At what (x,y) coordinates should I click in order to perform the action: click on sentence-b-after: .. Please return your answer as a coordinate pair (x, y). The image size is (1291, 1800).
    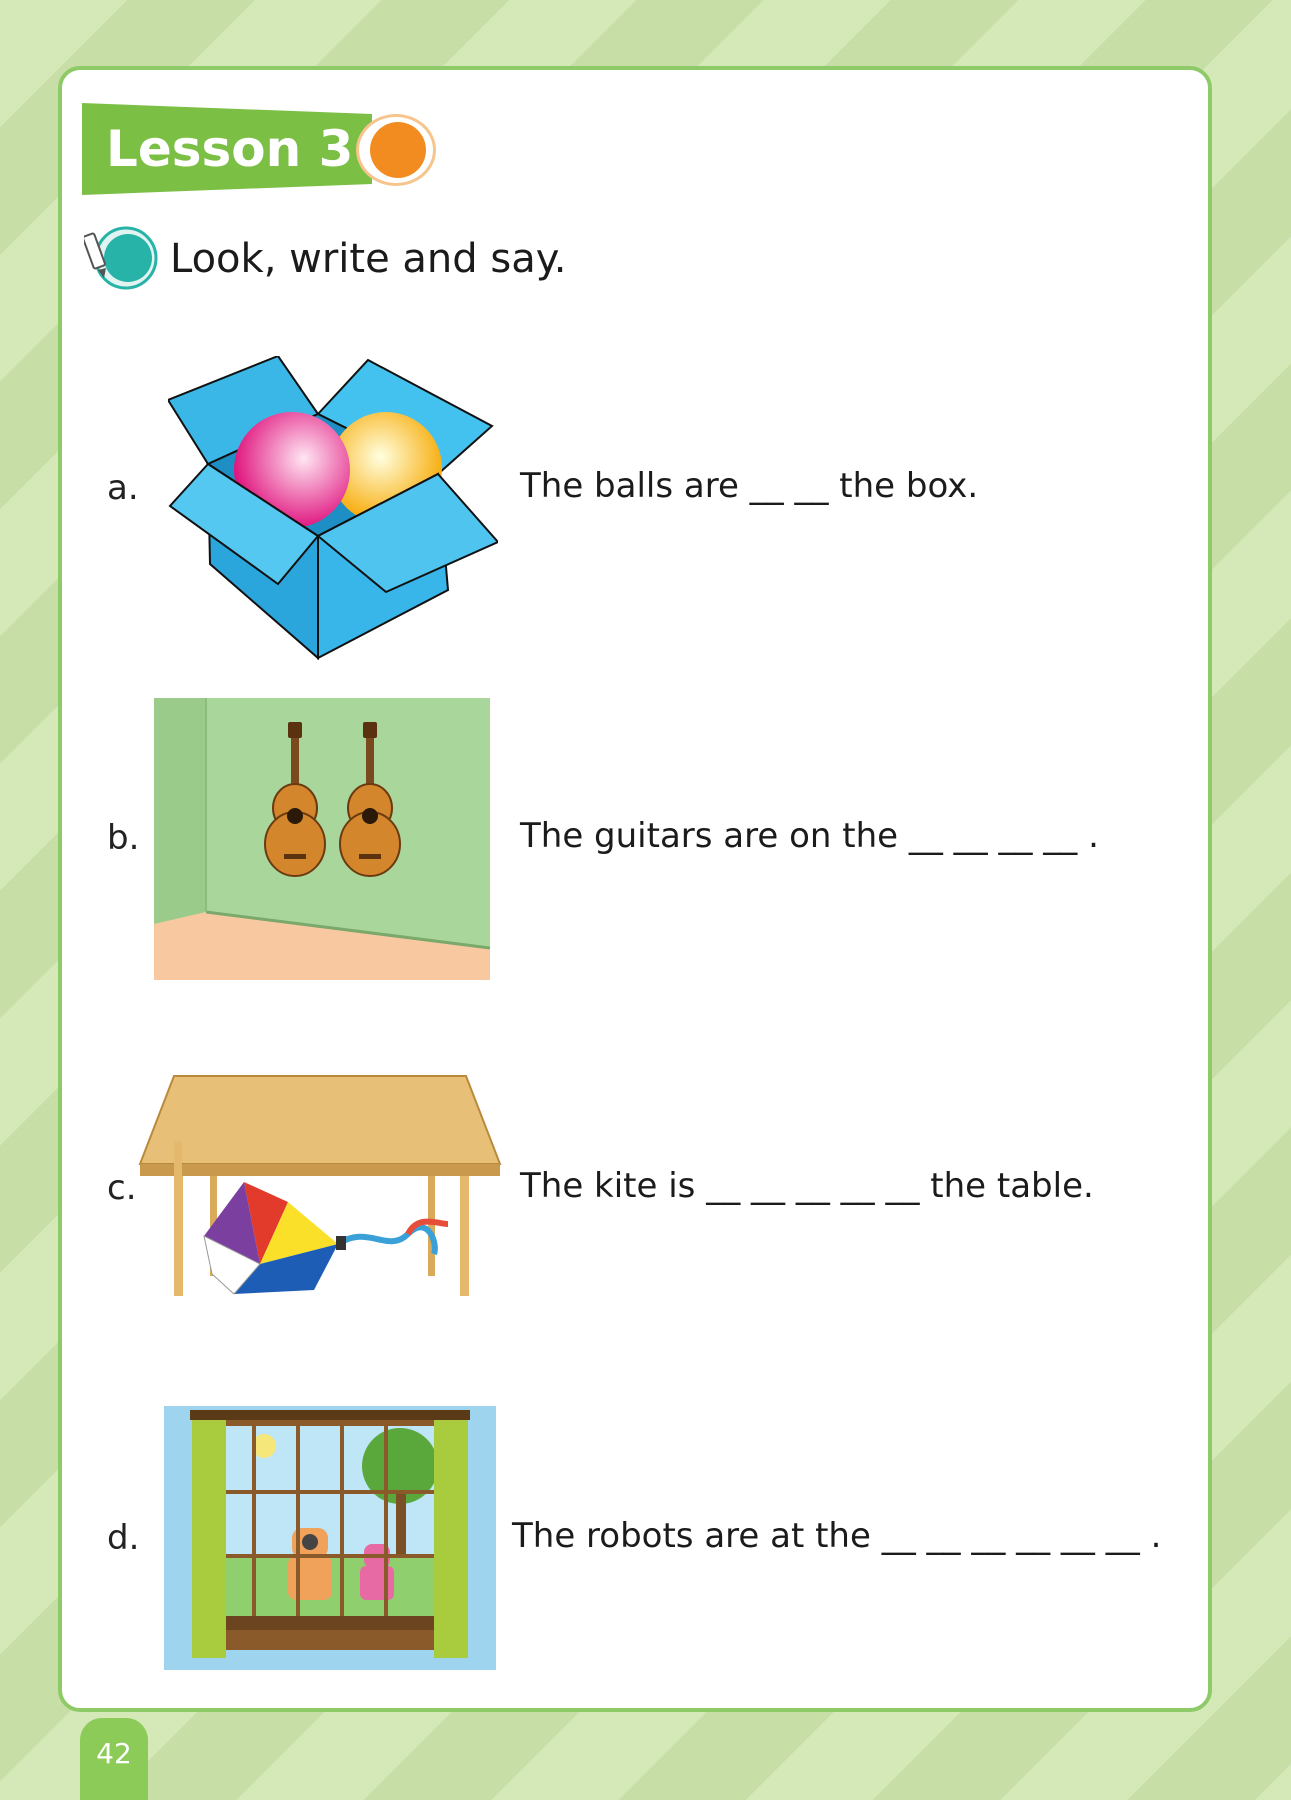
    Looking at the image, I should click on (1093, 836).